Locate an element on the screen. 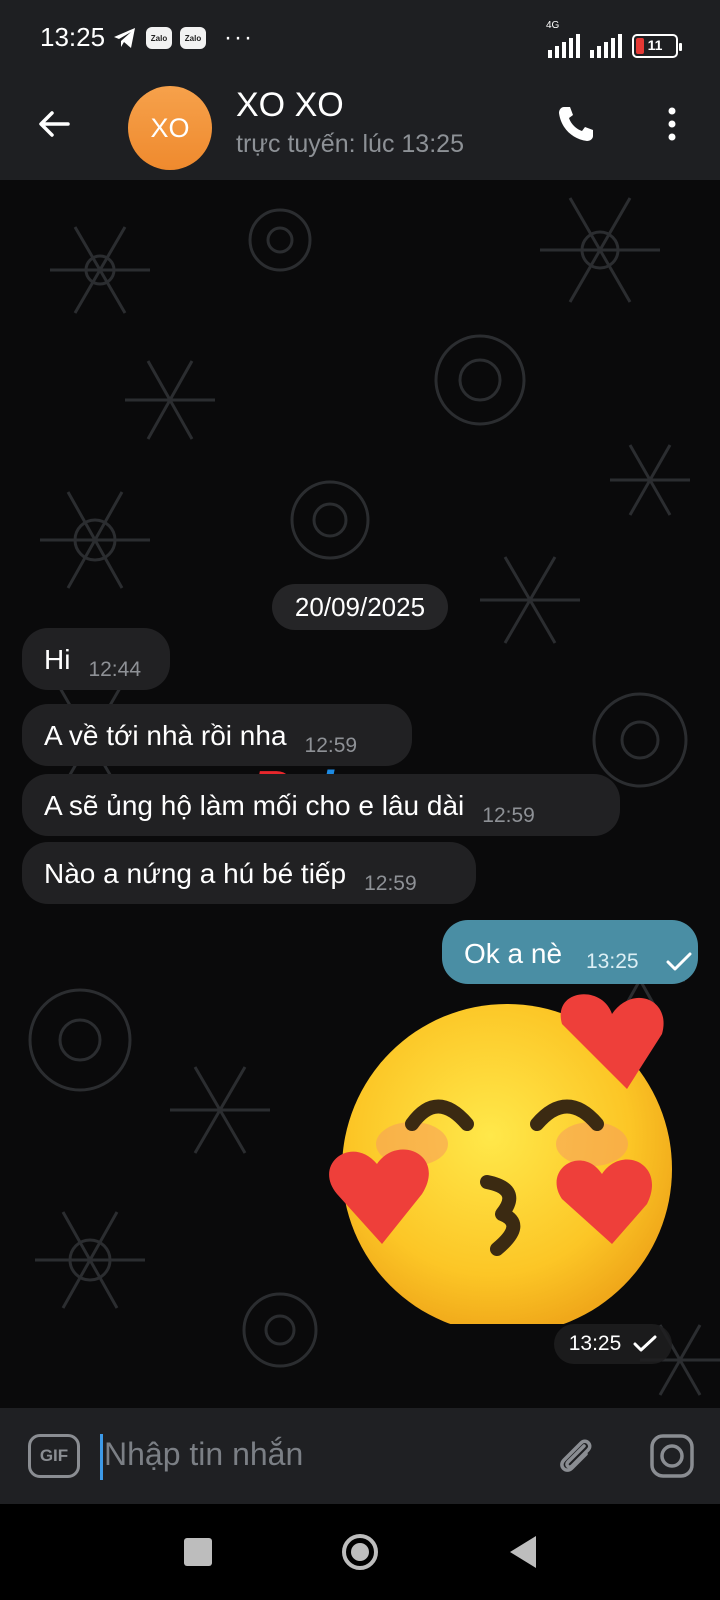 The width and height of the screenshot is (720, 1600). message-incoming: Nào a nứng a hú bé tiếp 12:59 is located at coordinates (249, 873).